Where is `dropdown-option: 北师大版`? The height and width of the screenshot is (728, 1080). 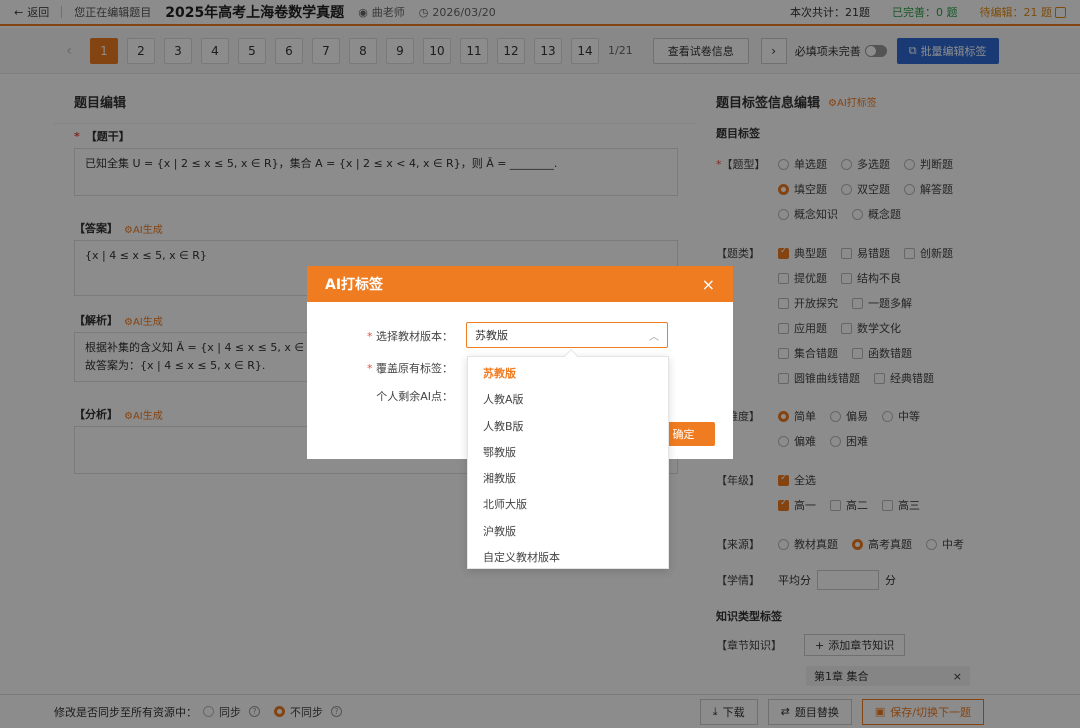 dropdown-option: 北师大版 is located at coordinates (568, 505).